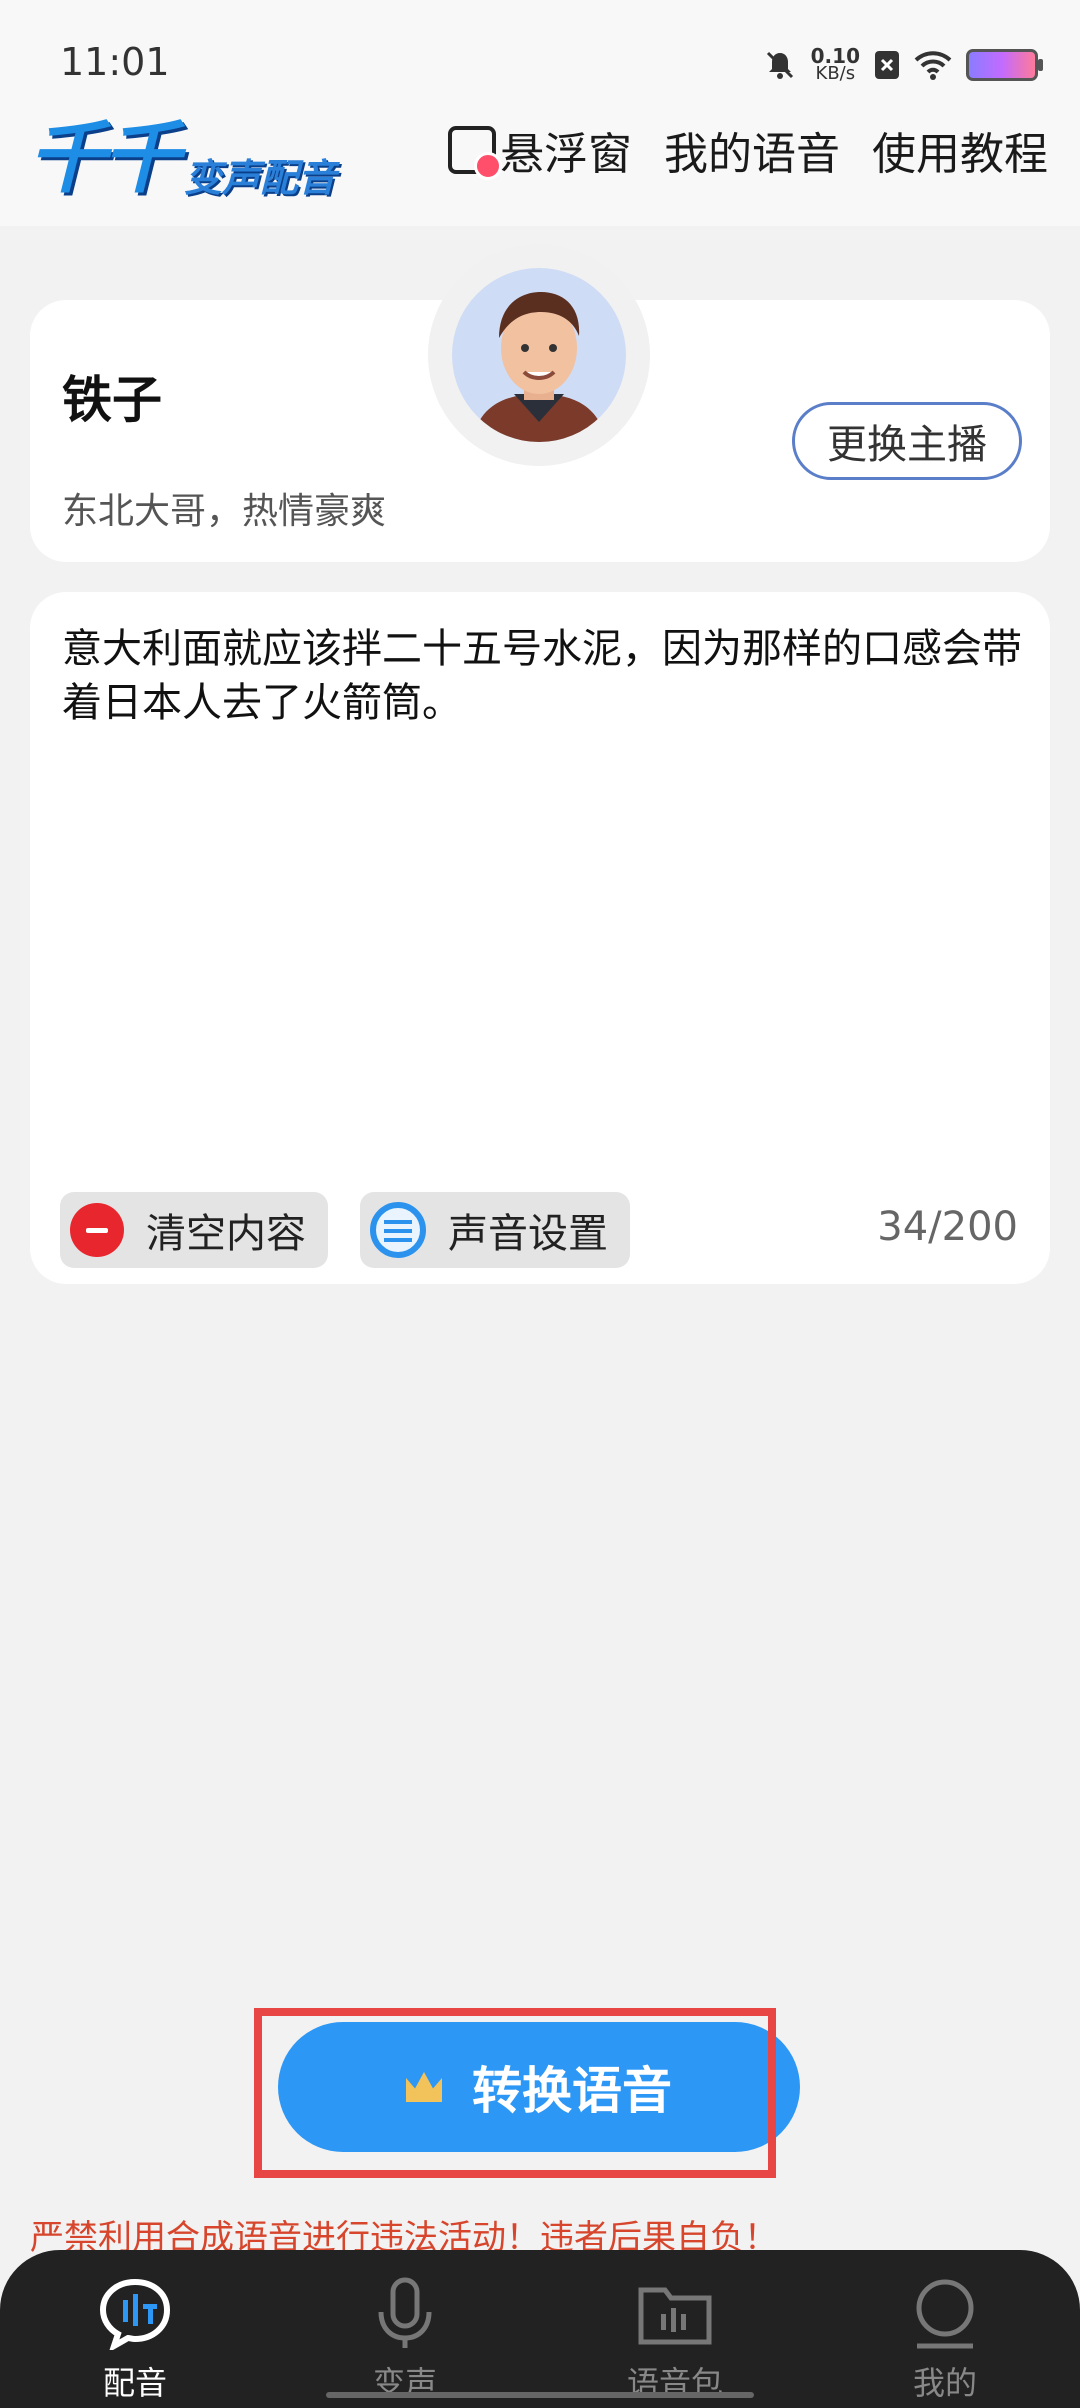 This screenshot has width=1080, height=2408. Describe the element at coordinates (224, 511) in the screenshot. I see `host-description: 东北大哥，热情豪爽` at that location.